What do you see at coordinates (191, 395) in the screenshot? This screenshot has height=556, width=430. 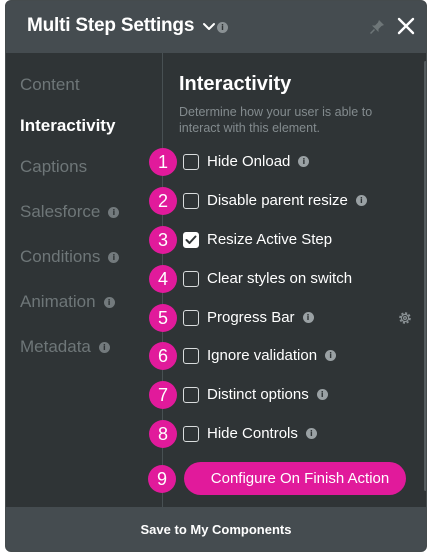 I see `distinct-options-checkbox` at bounding box center [191, 395].